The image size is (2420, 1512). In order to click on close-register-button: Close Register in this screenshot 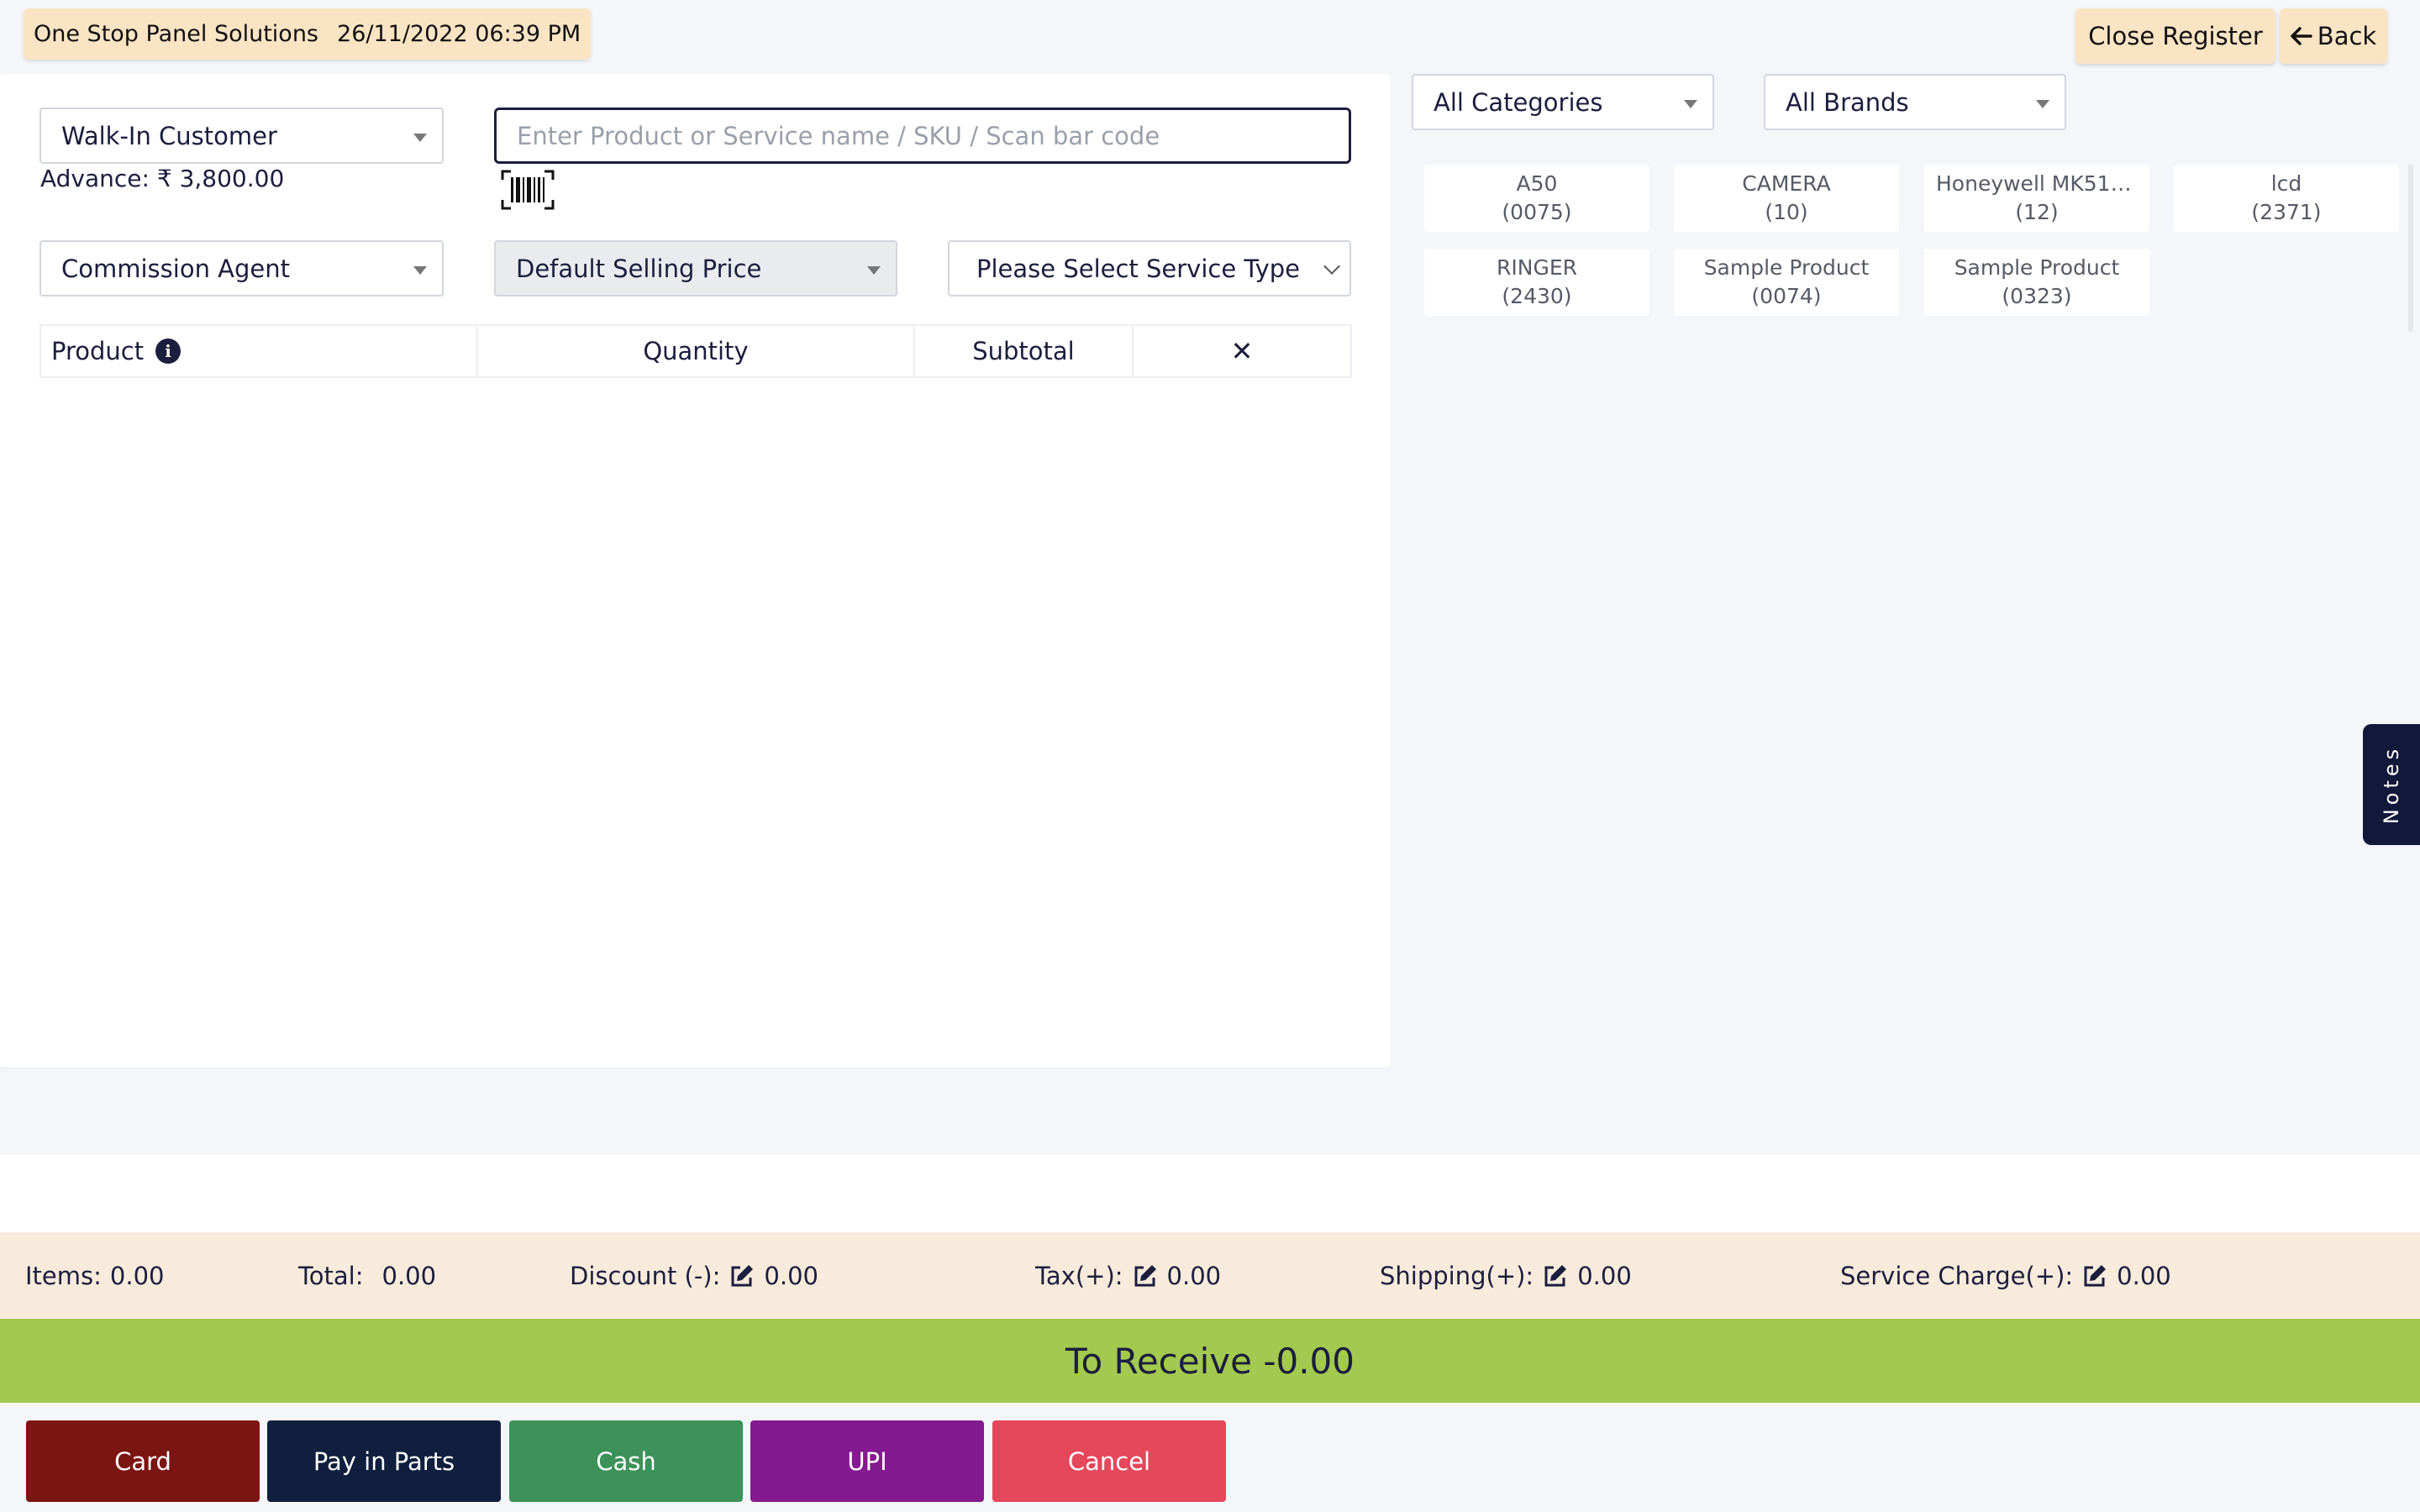, I will do `click(2175, 36)`.